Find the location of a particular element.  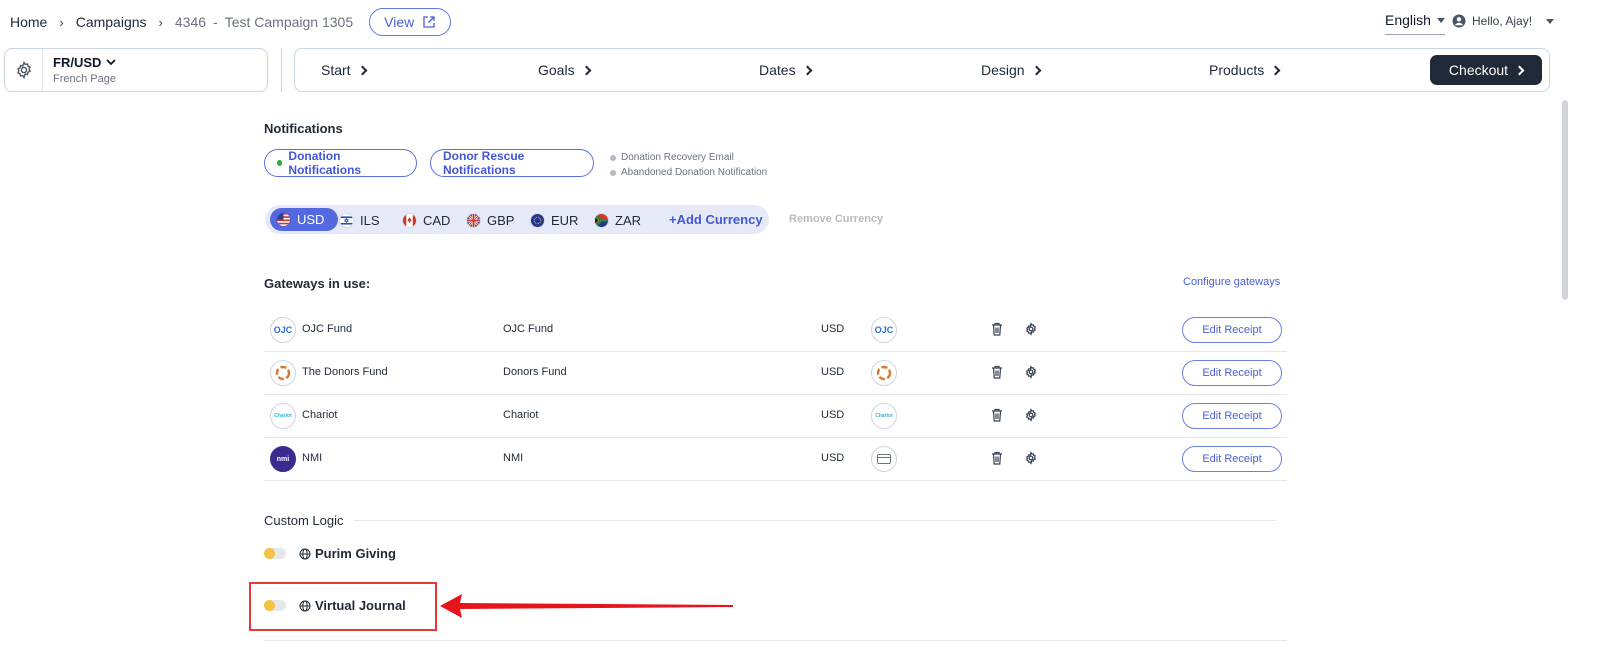

breadcrumb-campaign-id: 4346 is located at coordinates (190, 22).